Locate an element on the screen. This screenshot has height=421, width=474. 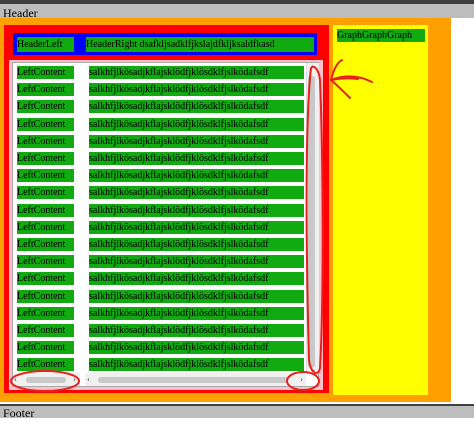
annotation-right-scroll-circle is located at coordinates (303, 381).